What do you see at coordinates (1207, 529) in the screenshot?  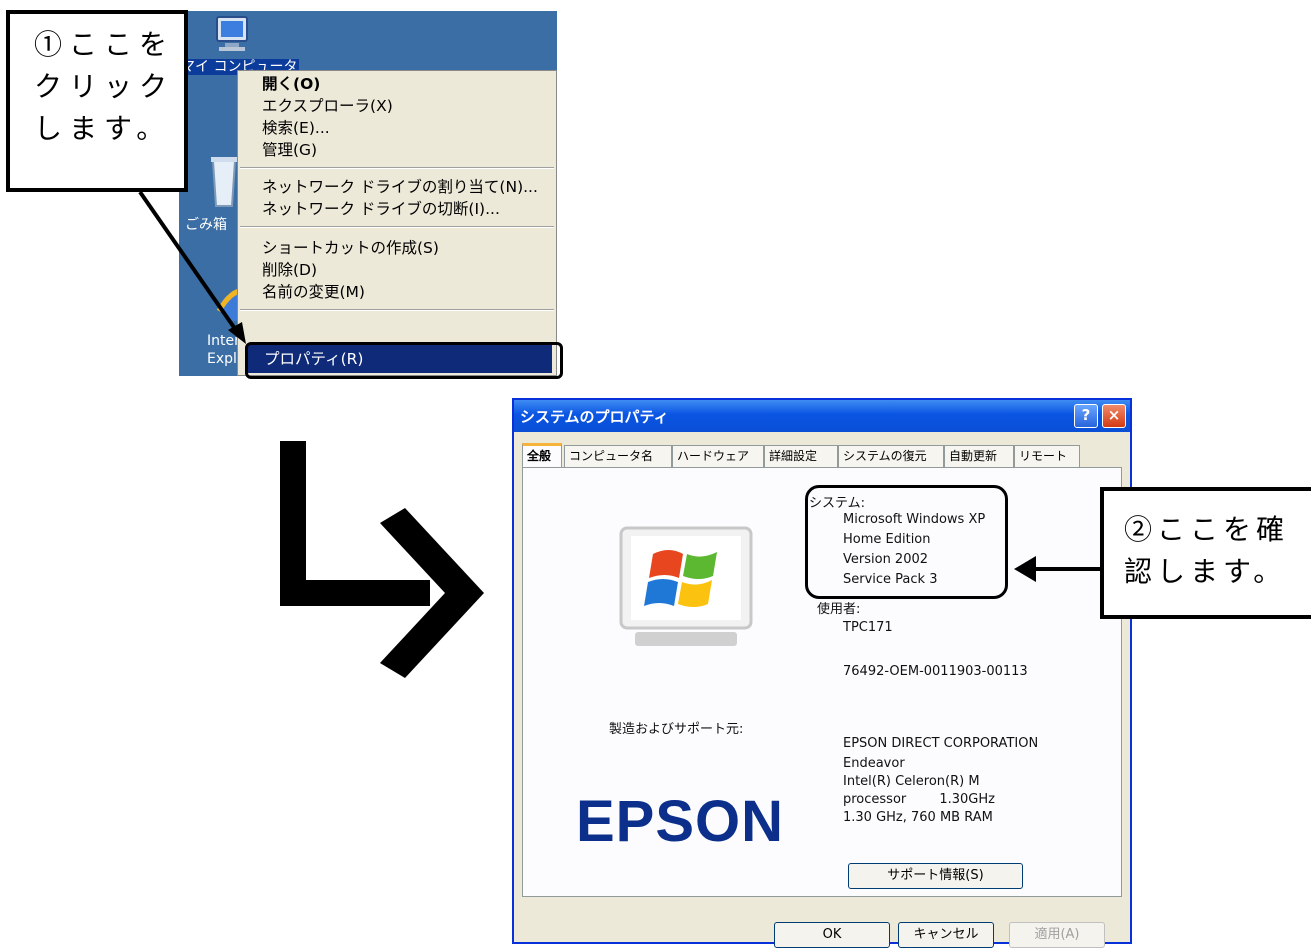 I see `callout-step-2-line-1: ②ここを確` at bounding box center [1207, 529].